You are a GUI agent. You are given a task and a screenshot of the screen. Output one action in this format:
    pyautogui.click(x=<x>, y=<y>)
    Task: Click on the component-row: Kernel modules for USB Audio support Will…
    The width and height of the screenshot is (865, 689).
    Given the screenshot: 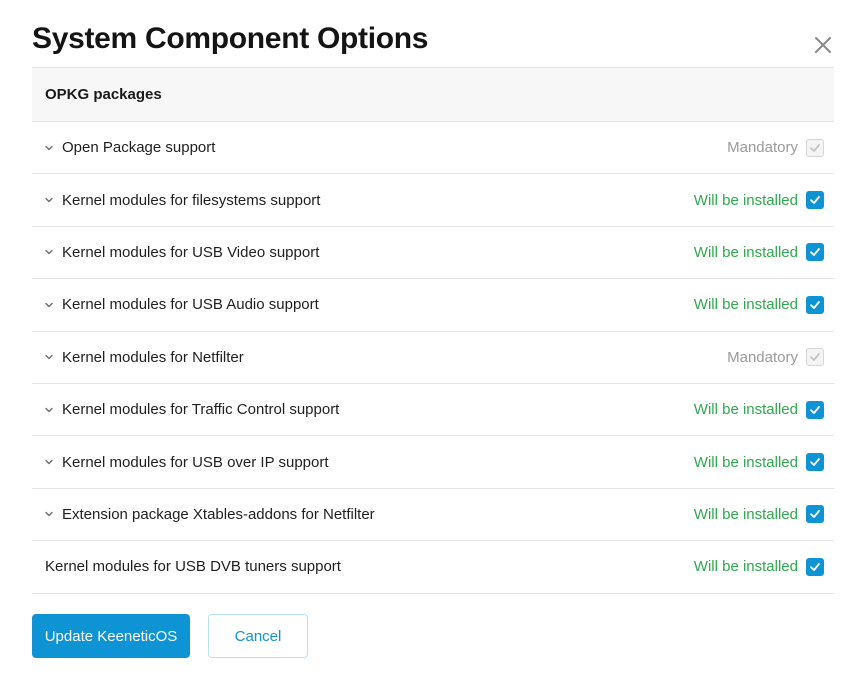 What is the action you would take?
    pyautogui.click(x=433, y=305)
    